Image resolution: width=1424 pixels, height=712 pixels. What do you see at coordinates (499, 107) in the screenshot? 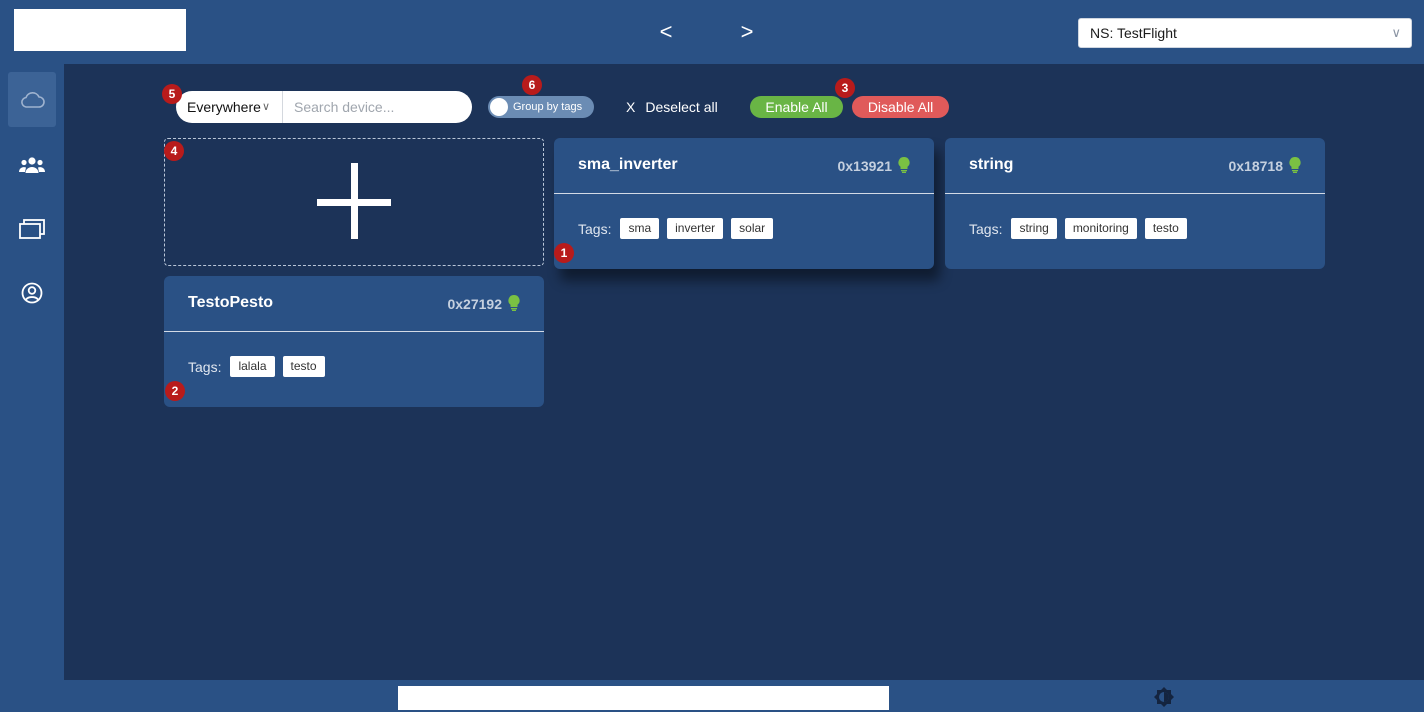
I see `toggle-knob` at bounding box center [499, 107].